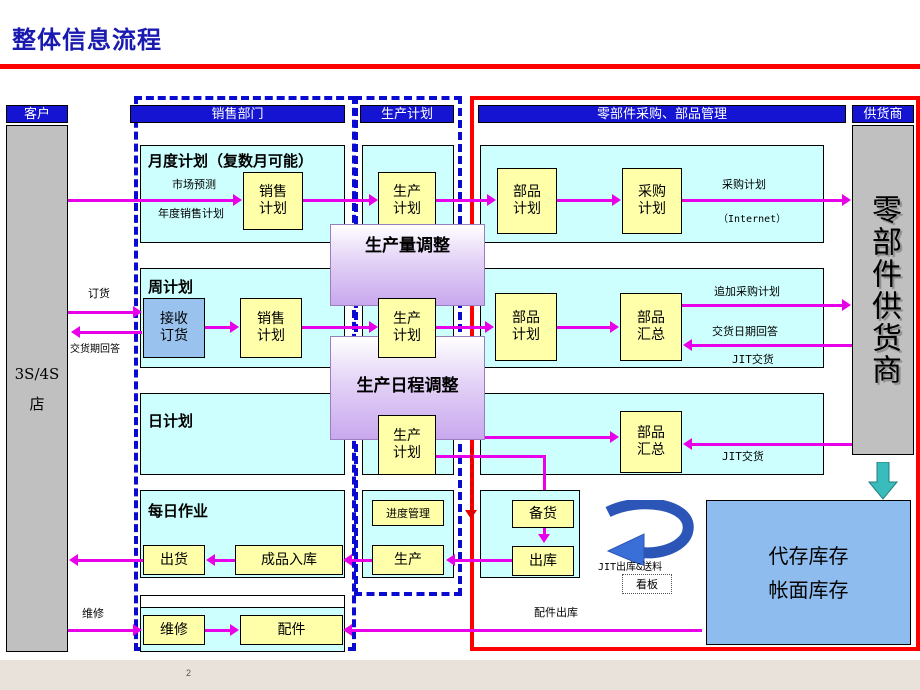 The width and height of the screenshot is (920, 690). What do you see at coordinates (231, 161) in the screenshot?
I see `row-title-monthly: 月度计划（复数月可能）` at bounding box center [231, 161].